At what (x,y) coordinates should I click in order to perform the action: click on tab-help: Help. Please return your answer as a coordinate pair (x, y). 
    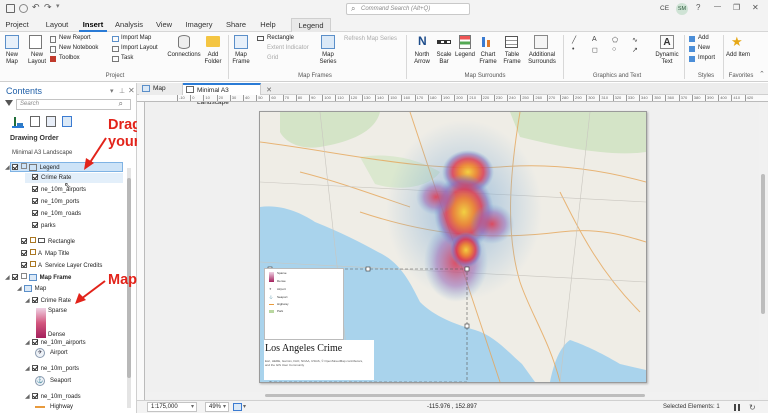
    Looking at the image, I should click on (268, 25).